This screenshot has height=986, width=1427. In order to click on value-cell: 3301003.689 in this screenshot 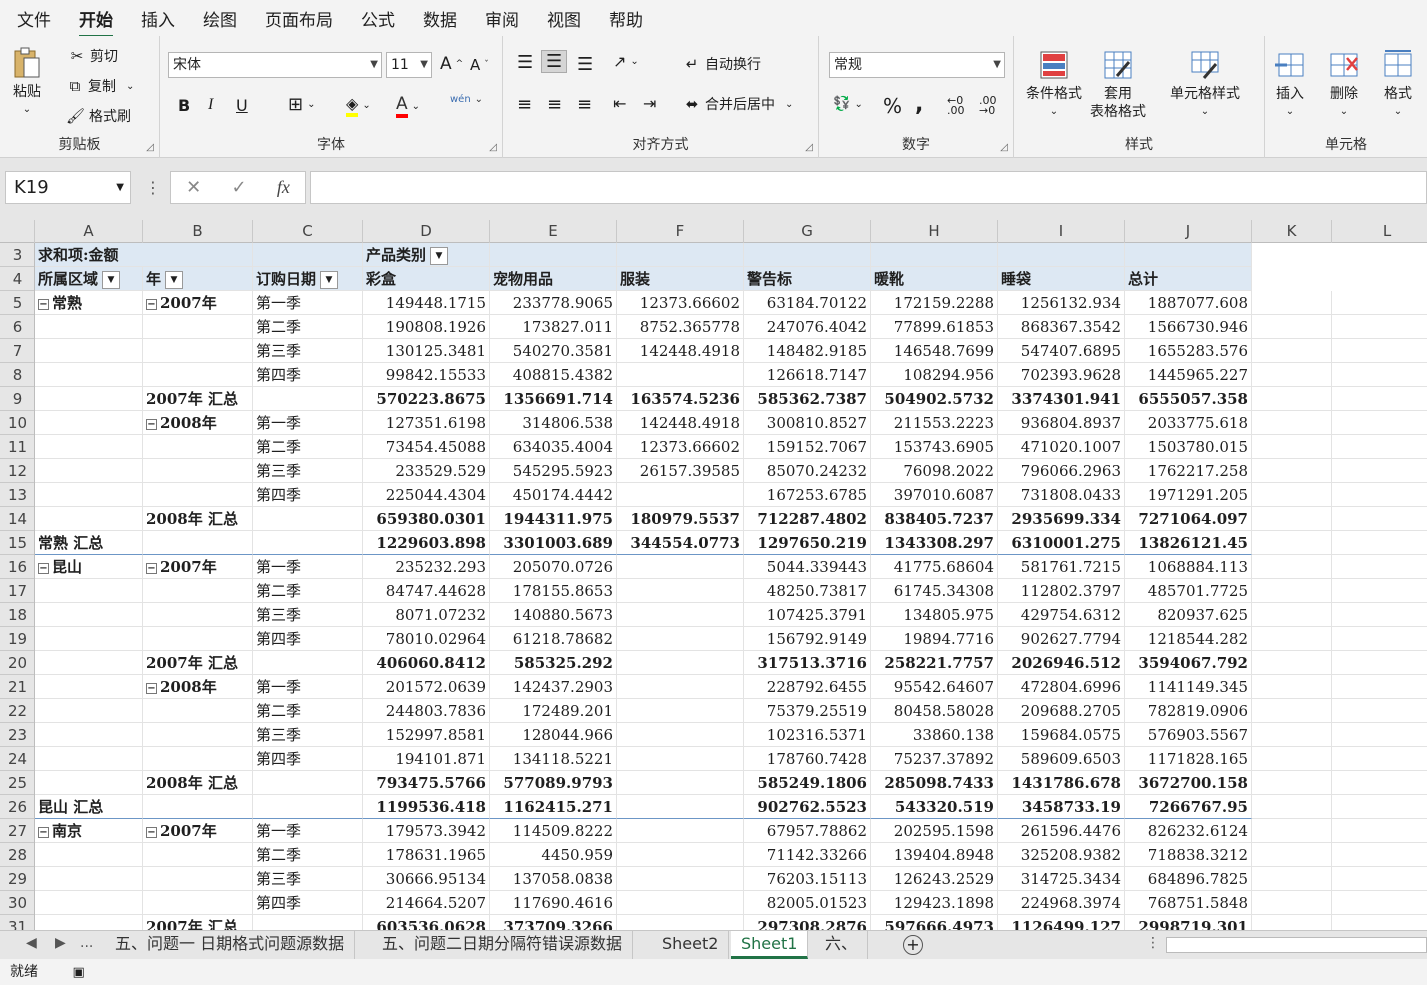, I will do `click(553, 543)`.